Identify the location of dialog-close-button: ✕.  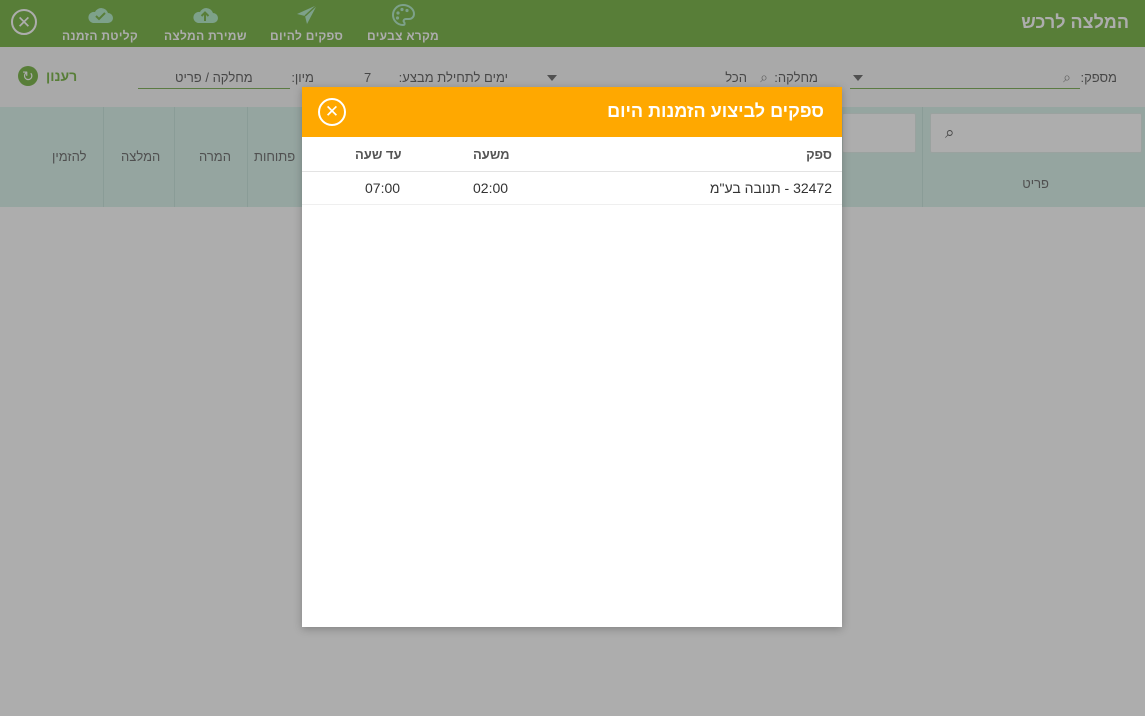
(332, 112).